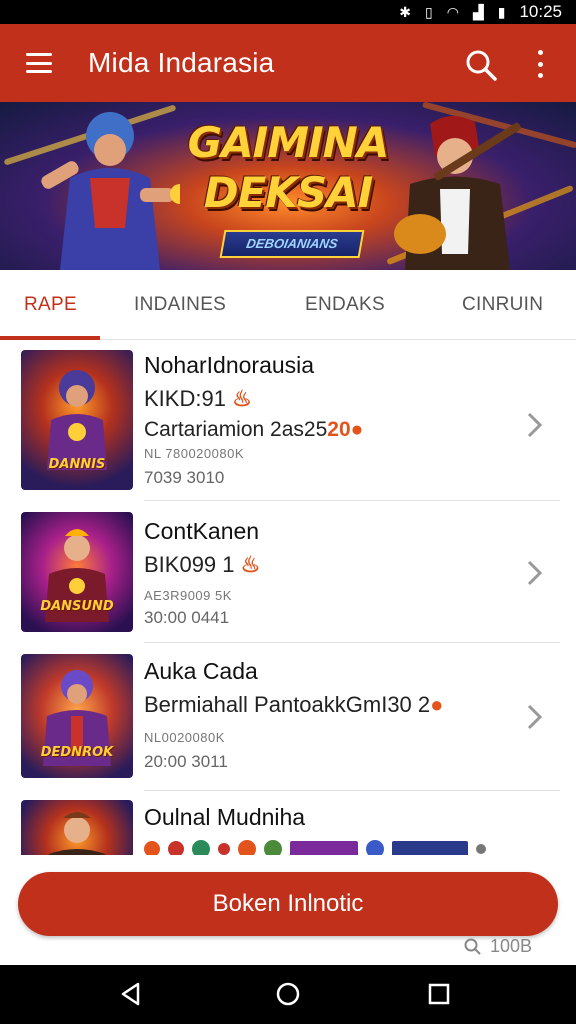 The height and width of the screenshot is (1024, 576). I want to click on banner-title-line2: DEKSAI, so click(288, 192).